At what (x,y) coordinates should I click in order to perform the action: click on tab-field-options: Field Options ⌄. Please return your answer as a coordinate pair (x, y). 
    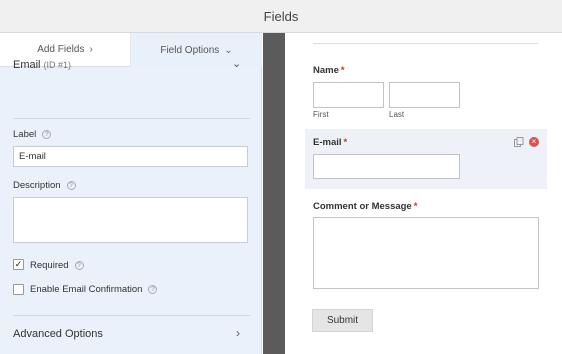
    Looking at the image, I should click on (196, 50).